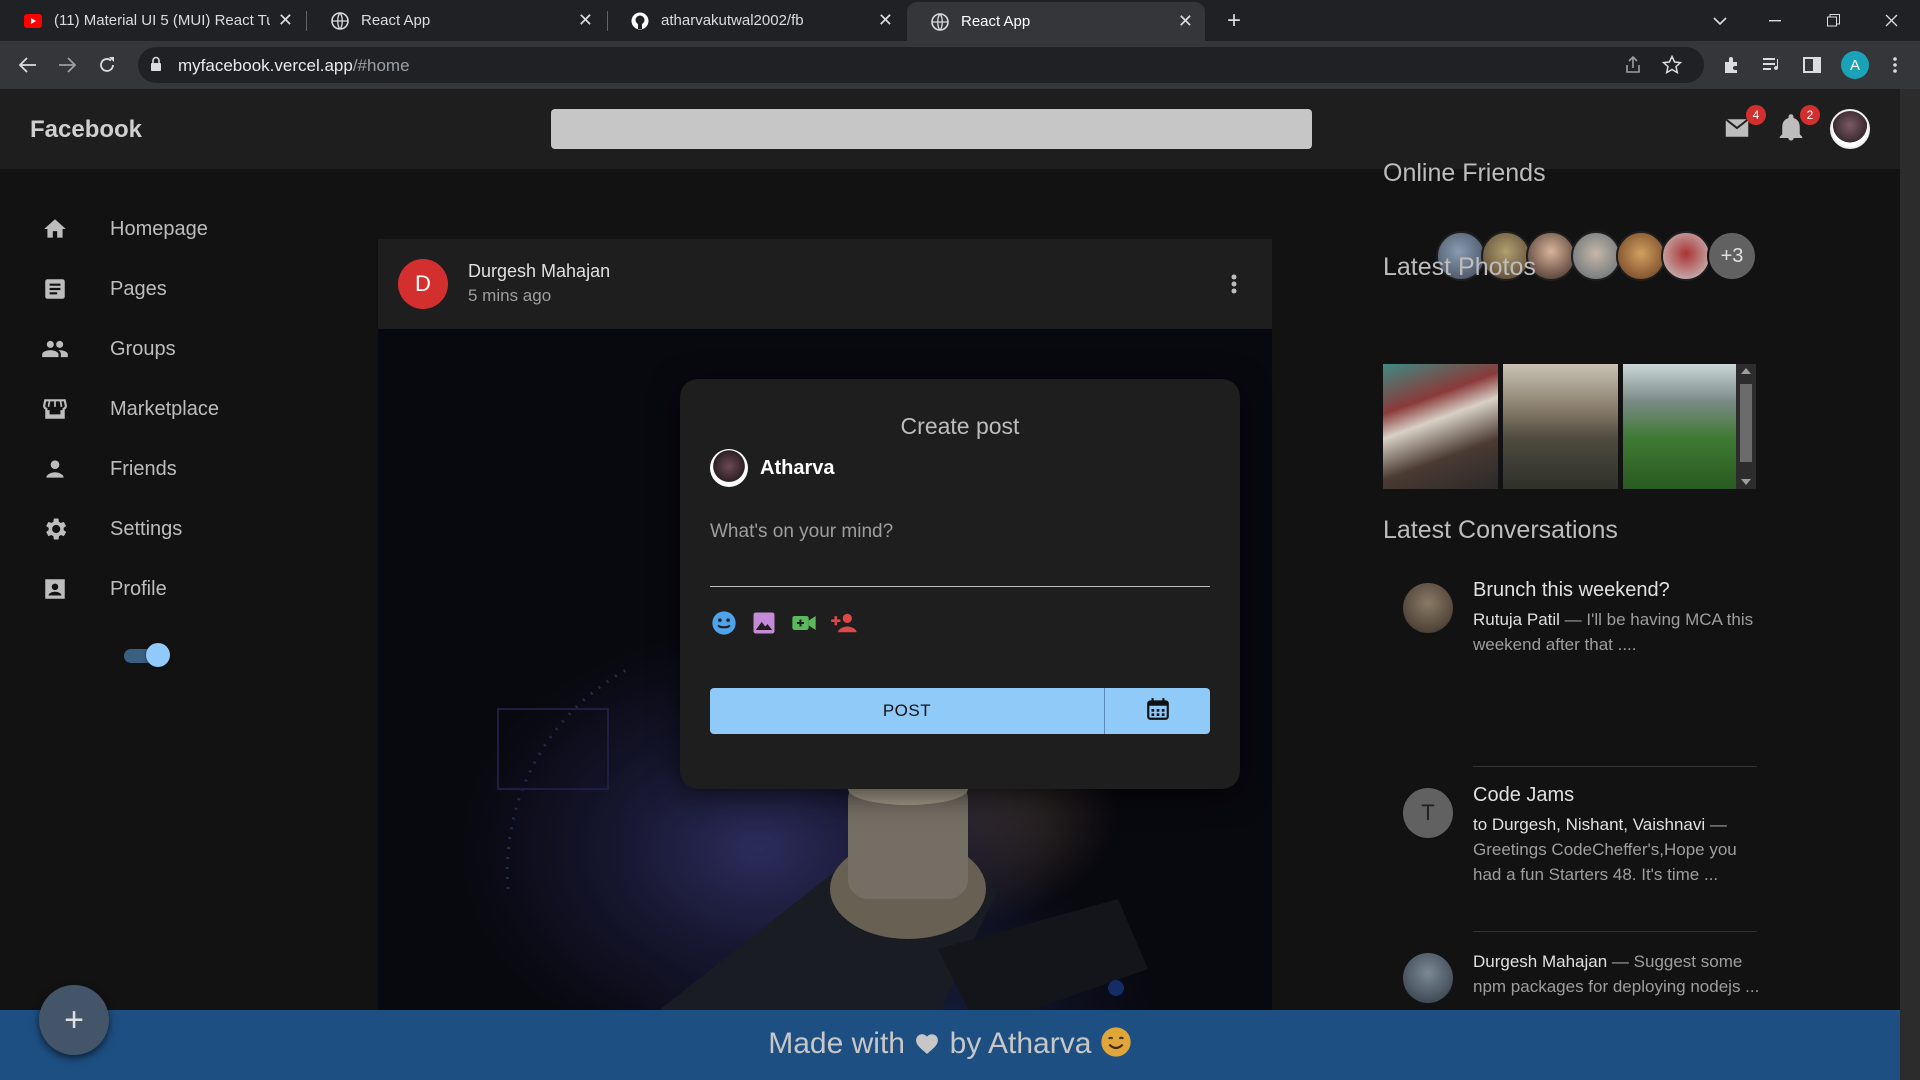  I want to click on sidebar-item-groups: Groups, so click(108, 349).